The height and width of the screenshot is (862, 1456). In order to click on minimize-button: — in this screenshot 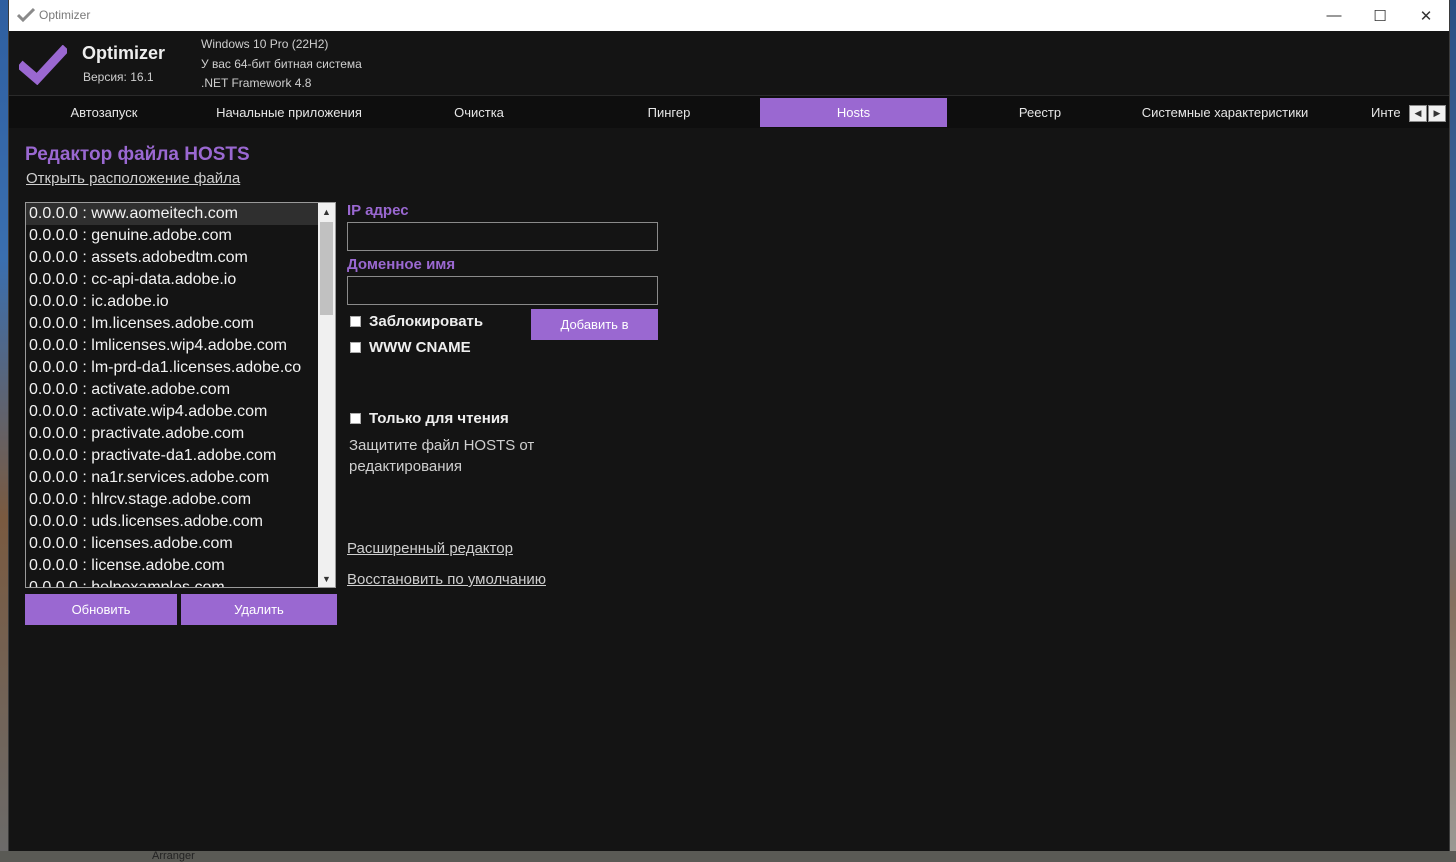, I will do `click(1334, 15)`.